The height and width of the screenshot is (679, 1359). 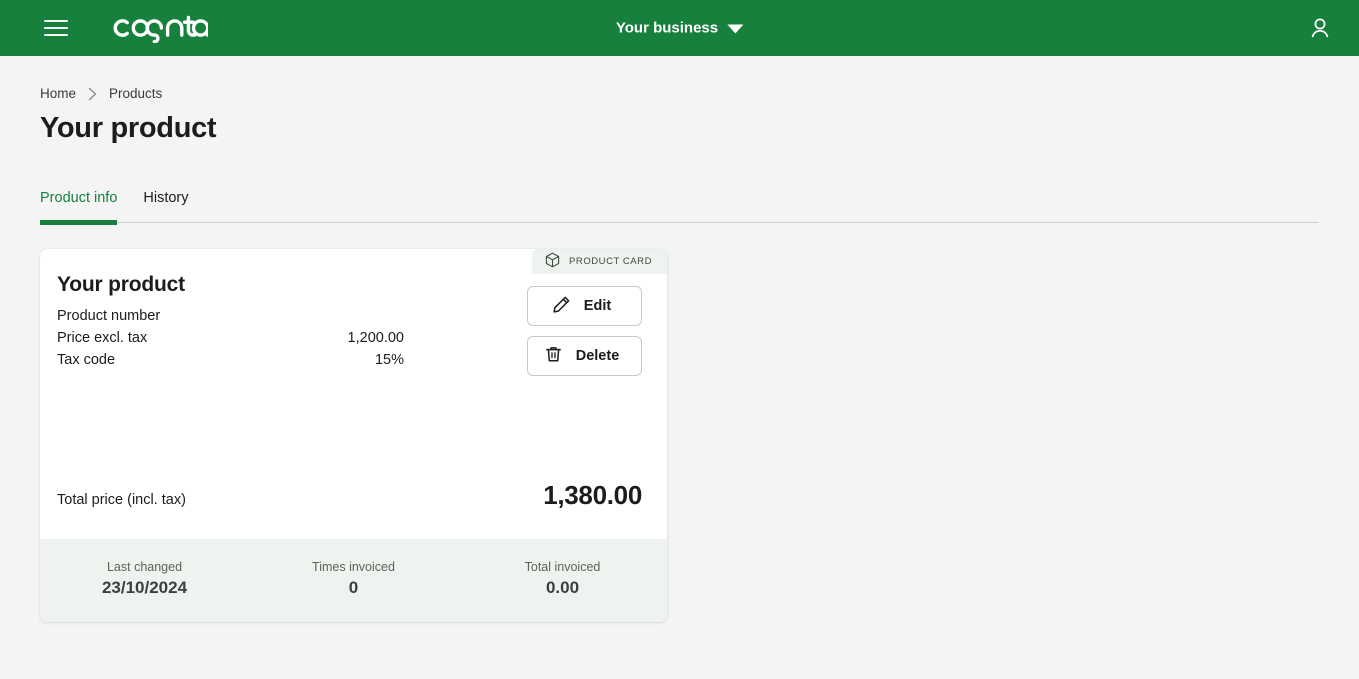 I want to click on stat-last-changed: Last changed 23/10/2024, so click(x=144, y=579).